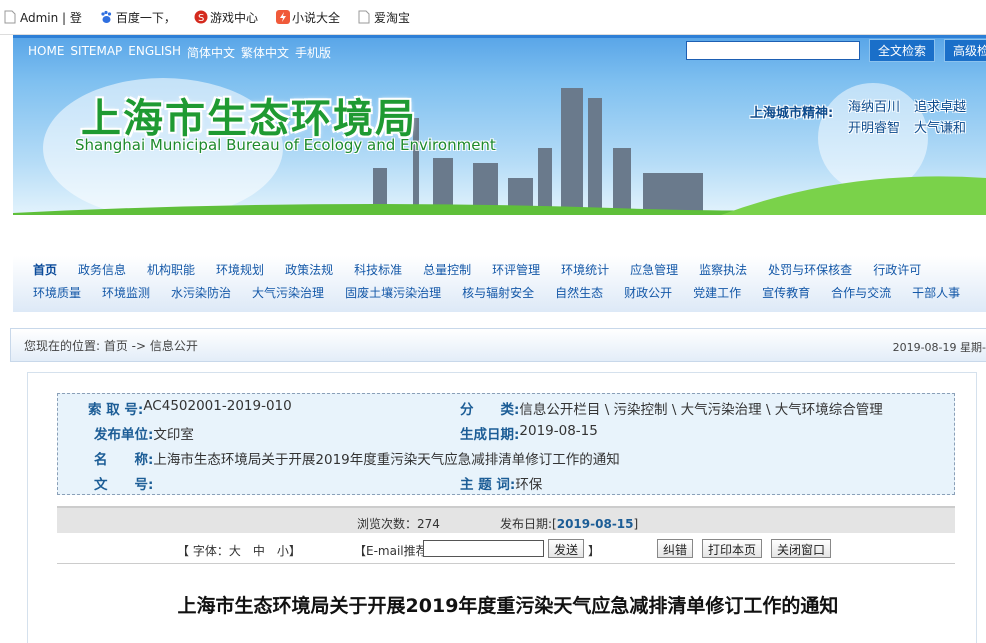 Image resolution: width=986 pixels, height=643 pixels. What do you see at coordinates (516, 269) in the screenshot?
I see `nav-item: 环评管理` at bounding box center [516, 269].